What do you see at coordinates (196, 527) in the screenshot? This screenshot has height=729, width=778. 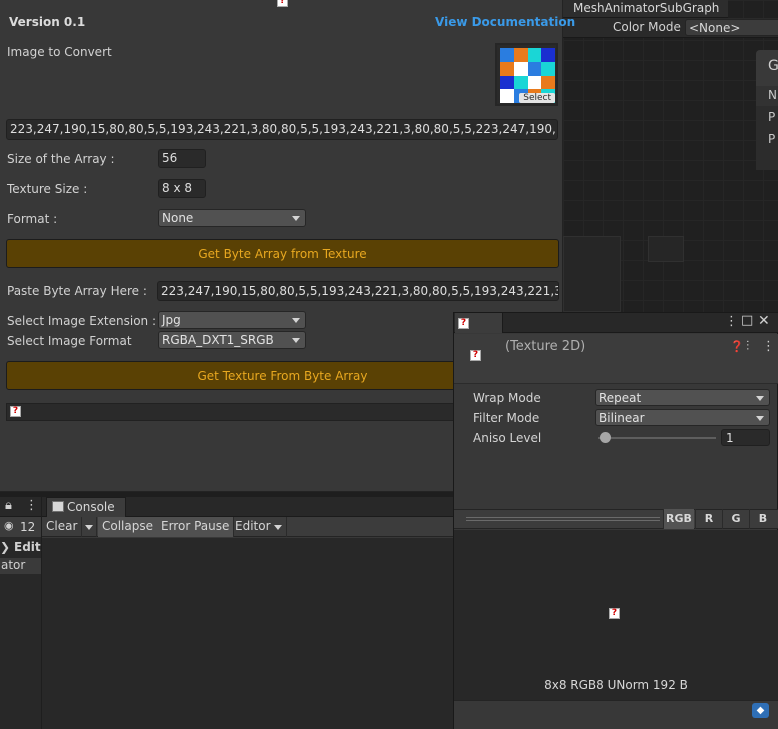 I see `error-pause-toggle: Error Pause` at bounding box center [196, 527].